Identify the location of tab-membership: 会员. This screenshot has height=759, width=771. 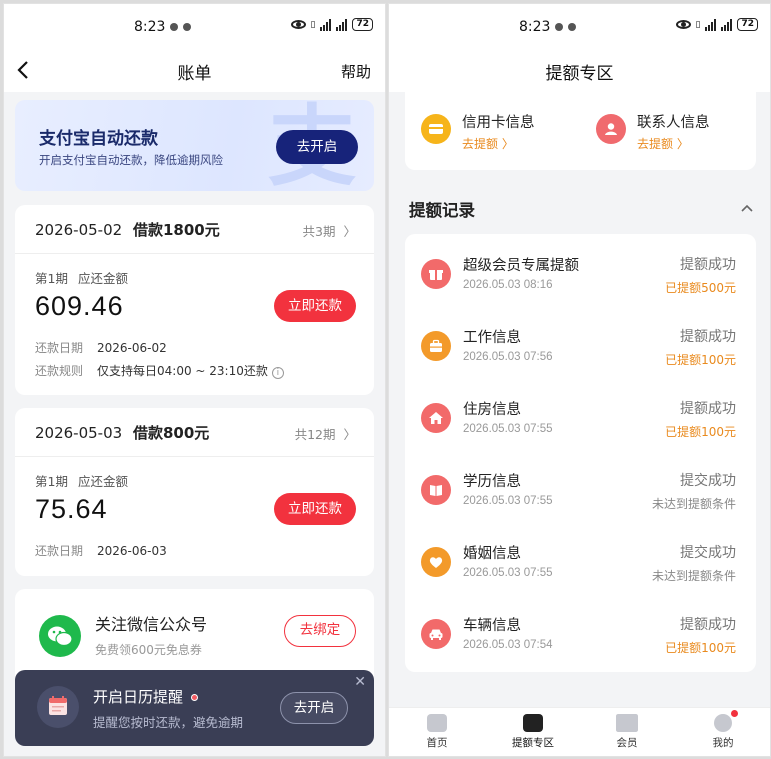
(627, 732).